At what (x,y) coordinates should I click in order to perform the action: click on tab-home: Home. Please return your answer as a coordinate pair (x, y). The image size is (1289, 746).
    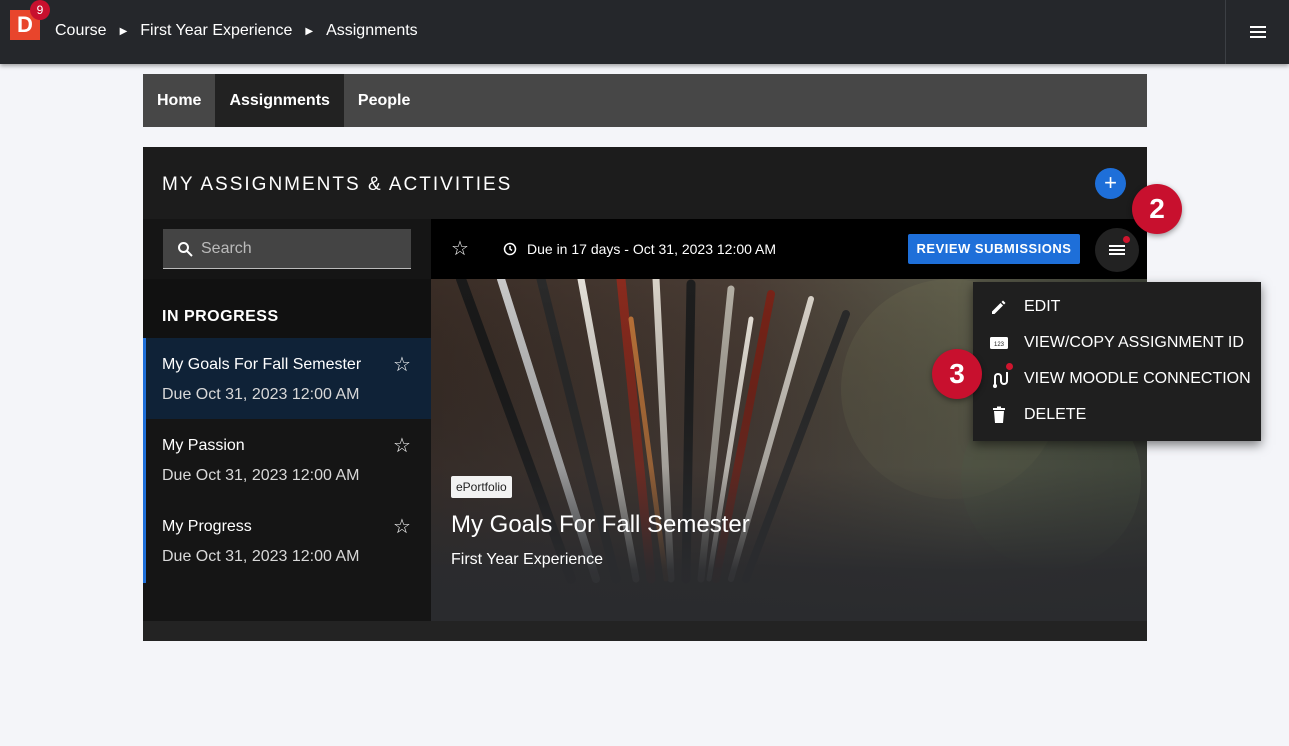
    Looking at the image, I should click on (179, 100).